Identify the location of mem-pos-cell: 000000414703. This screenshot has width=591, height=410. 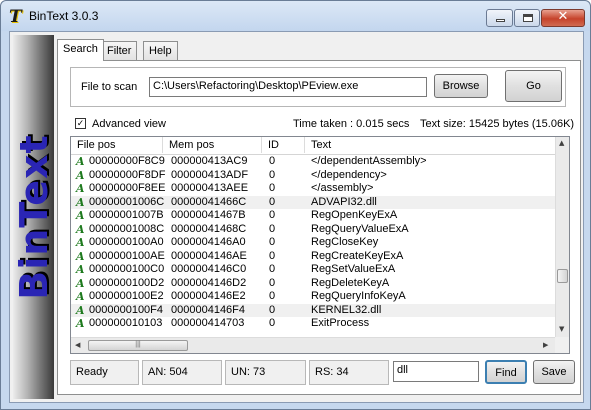
(208, 323).